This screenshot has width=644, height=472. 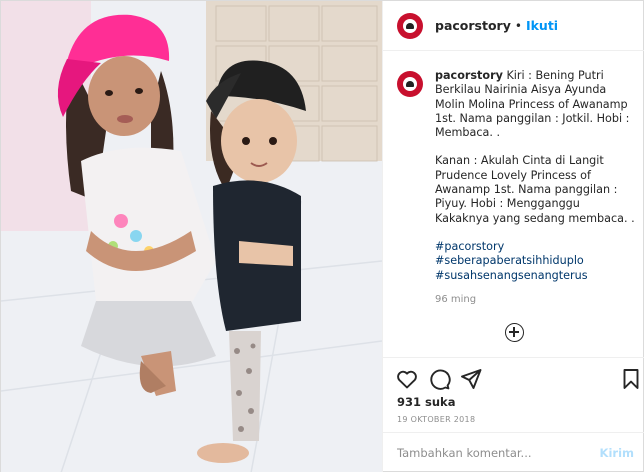 I want to click on caption-time-ago: 96 ming, so click(x=456, y=299).